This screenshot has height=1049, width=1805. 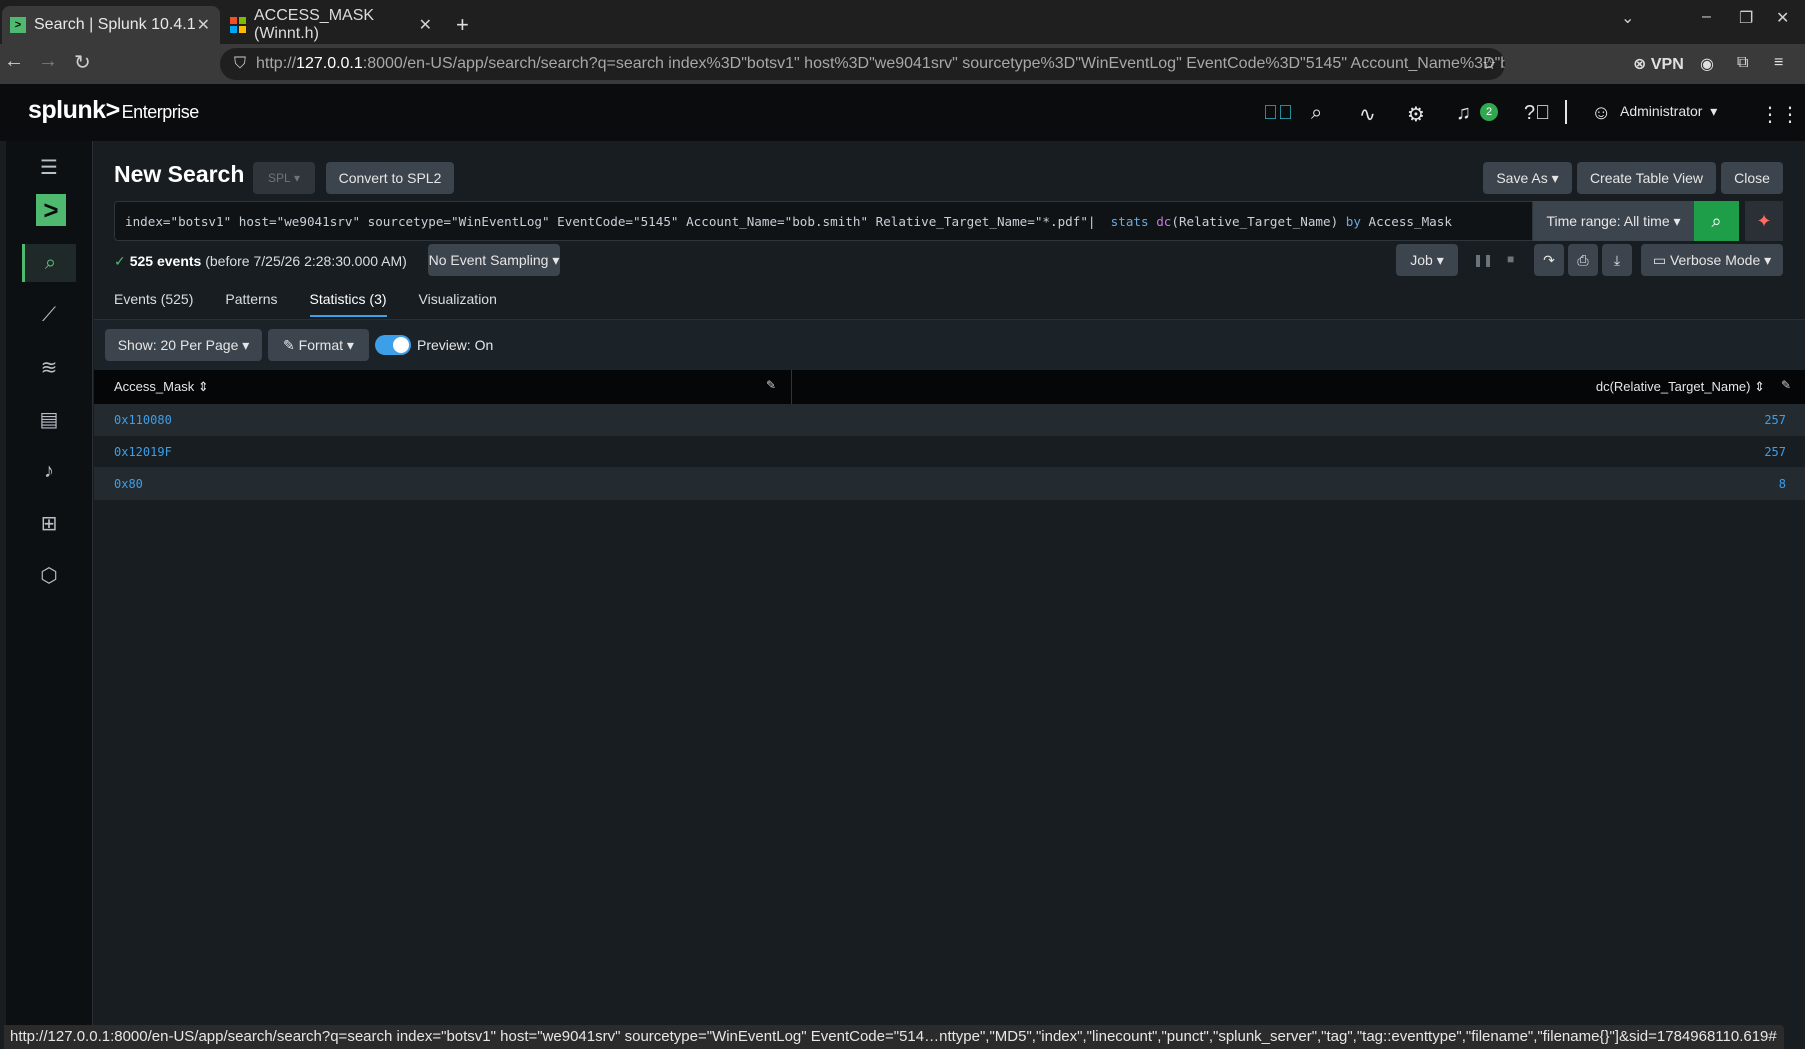 I want to click on reload-icon: ↻, so click(x=82, y=62).